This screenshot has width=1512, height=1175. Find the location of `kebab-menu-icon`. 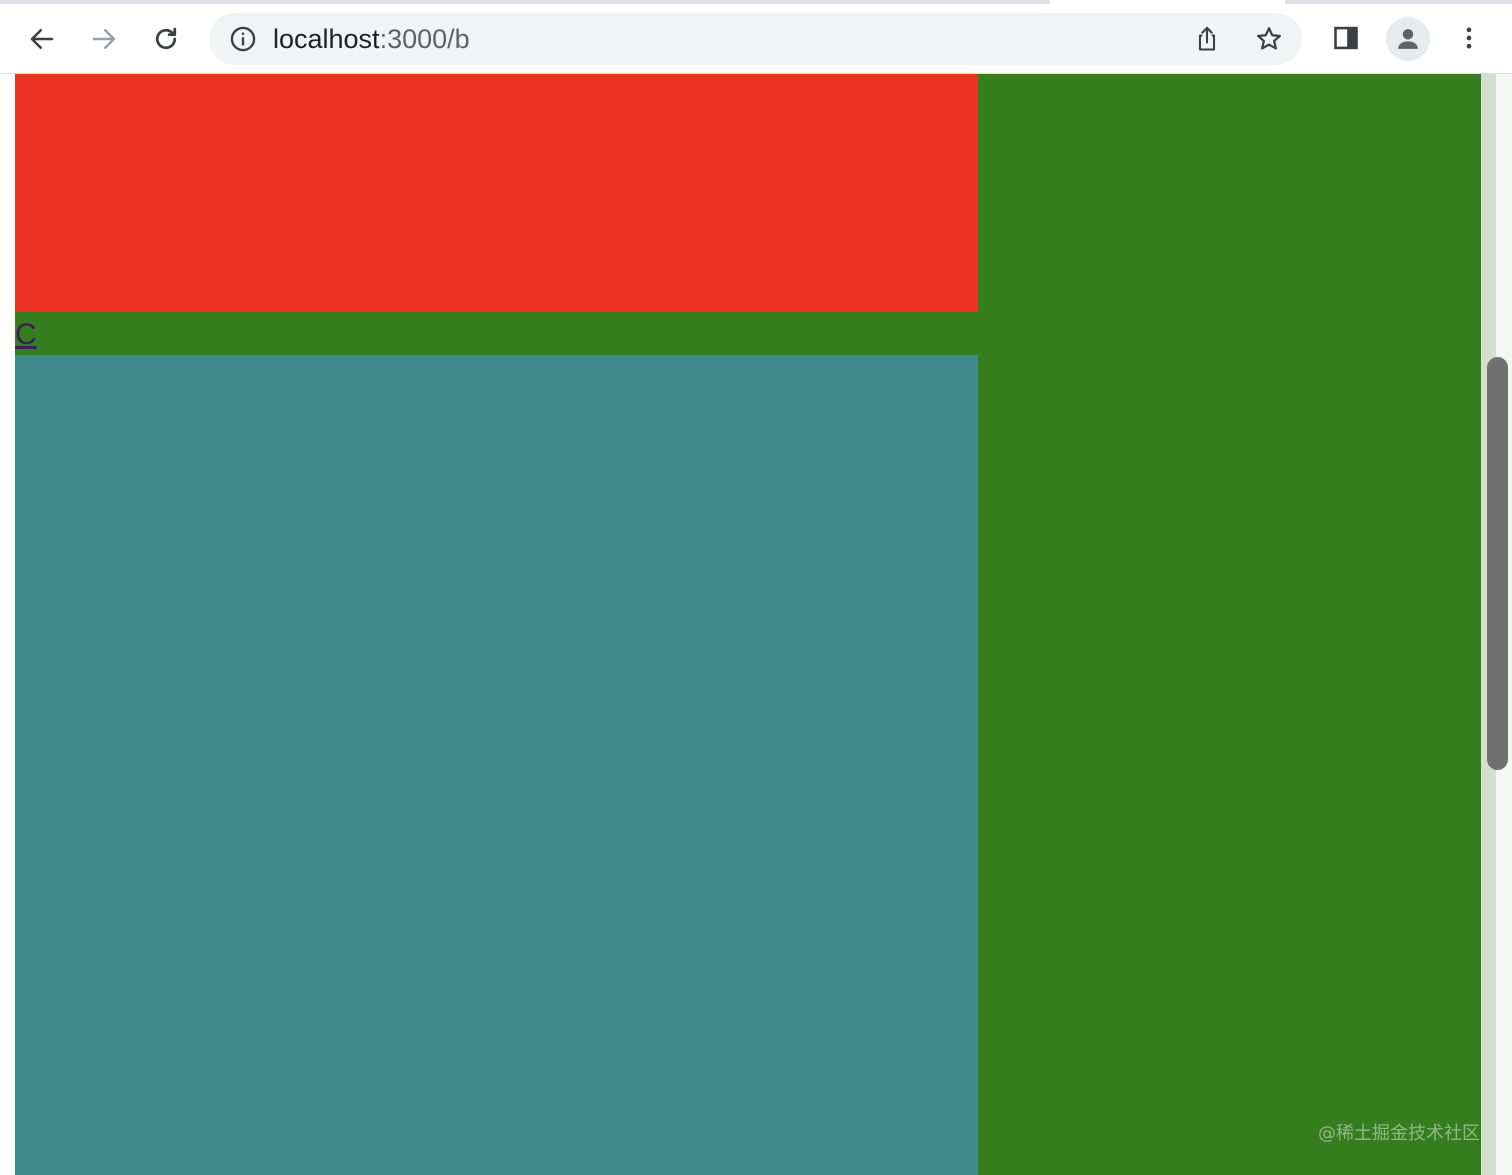

kebab-menu-icon is located at coordinates (1469, 38).